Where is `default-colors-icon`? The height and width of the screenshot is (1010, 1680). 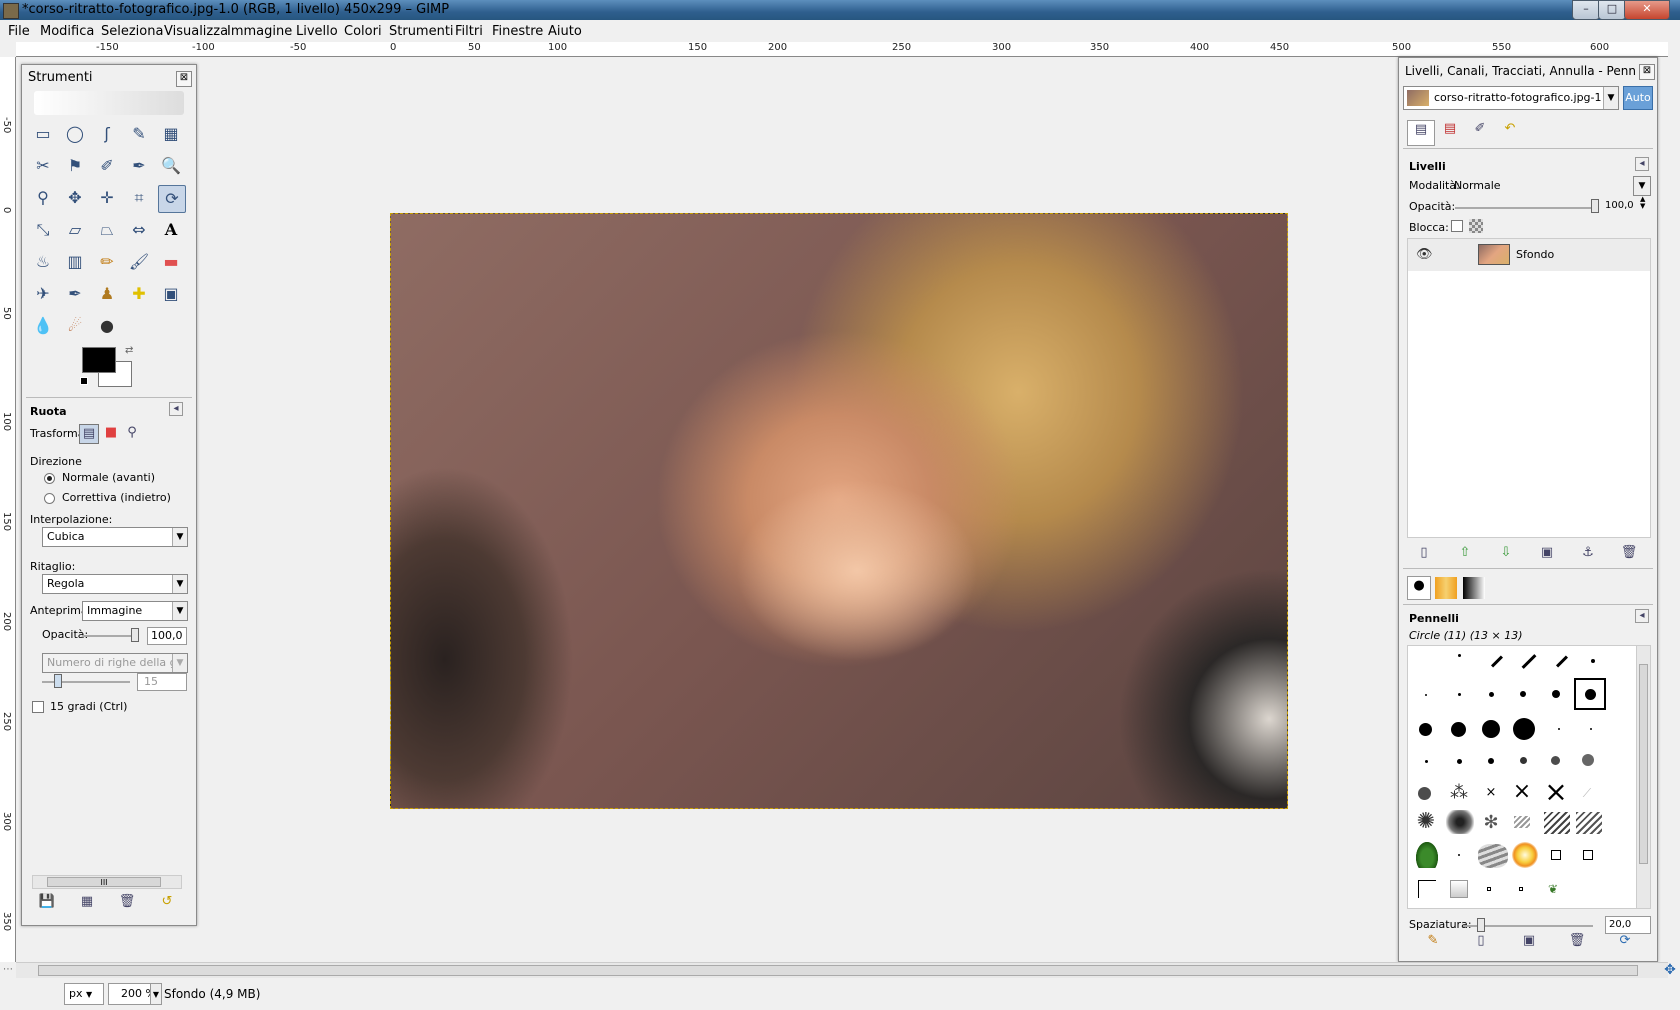 default-colors-icon is located at coordinates (84, 381).